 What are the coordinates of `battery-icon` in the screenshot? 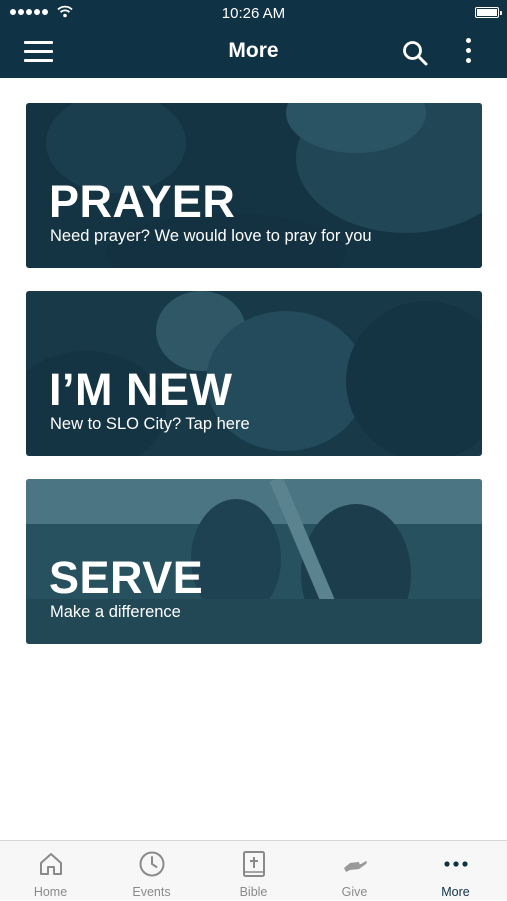 It's located at (488, 12).